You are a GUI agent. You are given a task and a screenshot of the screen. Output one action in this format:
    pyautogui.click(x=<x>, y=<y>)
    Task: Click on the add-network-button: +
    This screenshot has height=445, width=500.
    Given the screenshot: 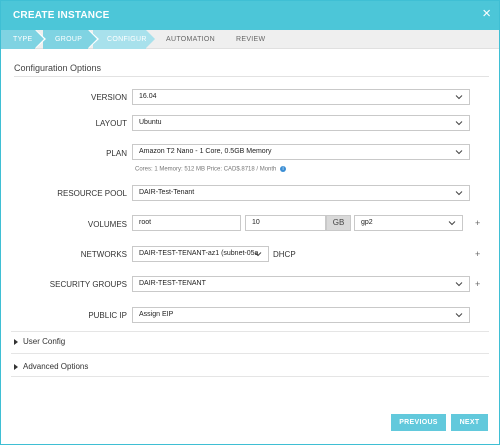 What is the action you would take?
    pyautogui.click(x=477, y=254)
    